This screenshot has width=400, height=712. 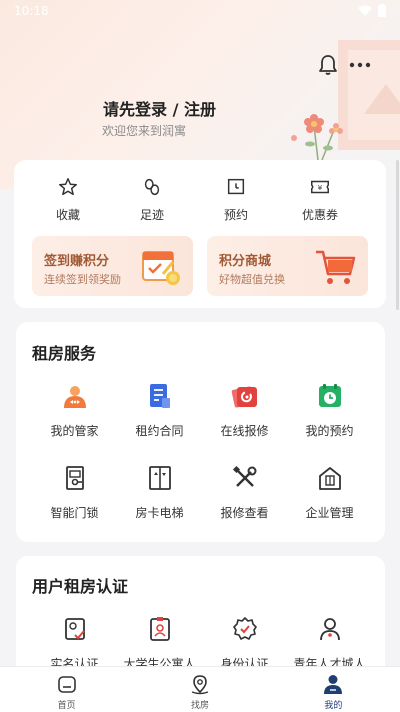 What do you see at coordinates (144, 131) in the screenshot?
I see `welcome-subtitle: 欢迎您来到润寓` at bounding box center [144, 131].